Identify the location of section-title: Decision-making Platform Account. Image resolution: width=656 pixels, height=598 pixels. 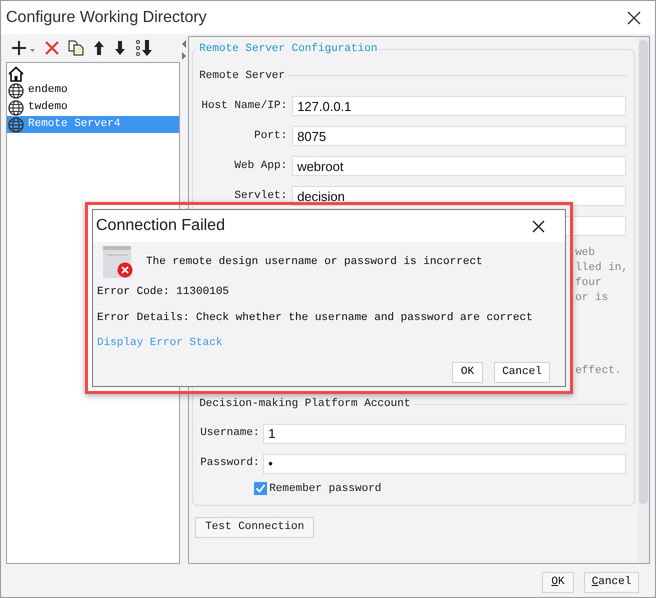
(304, 404).